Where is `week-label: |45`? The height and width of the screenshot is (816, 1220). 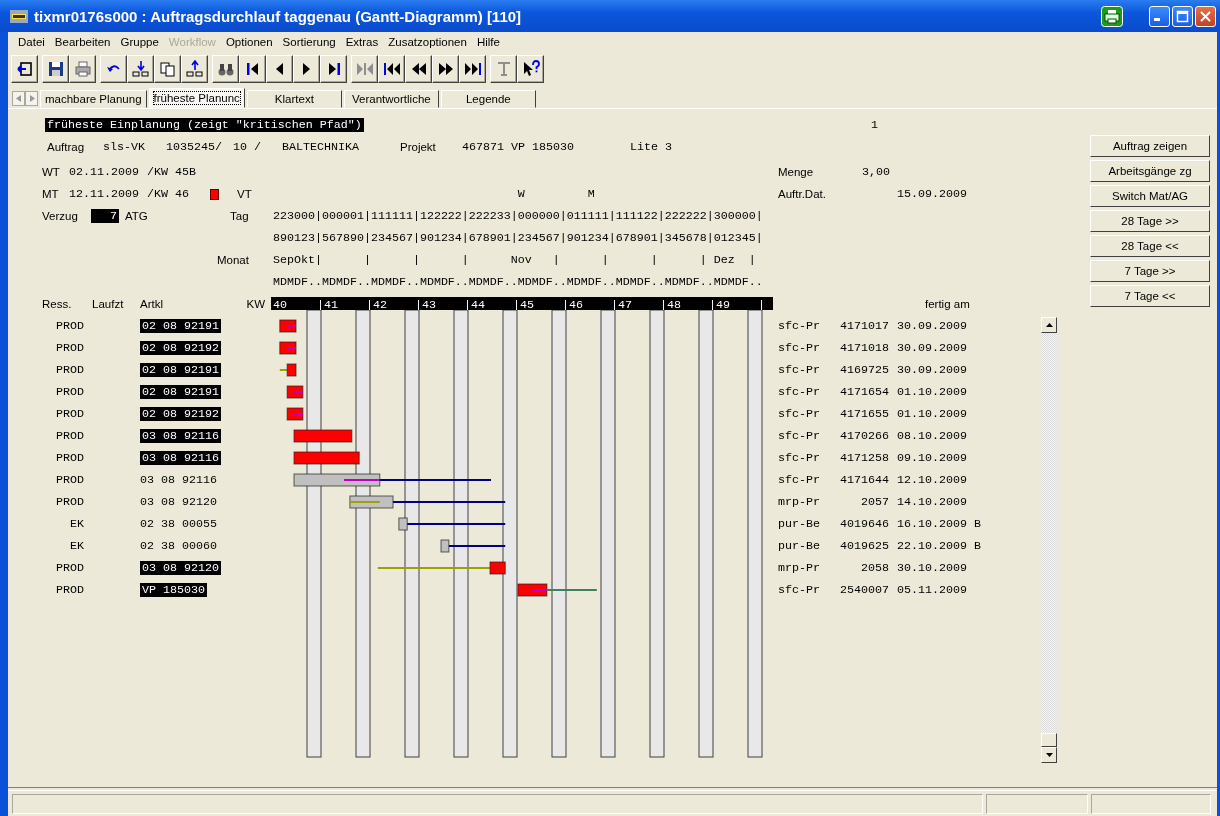 week-label: |45 is located at coordinates (523, 304).